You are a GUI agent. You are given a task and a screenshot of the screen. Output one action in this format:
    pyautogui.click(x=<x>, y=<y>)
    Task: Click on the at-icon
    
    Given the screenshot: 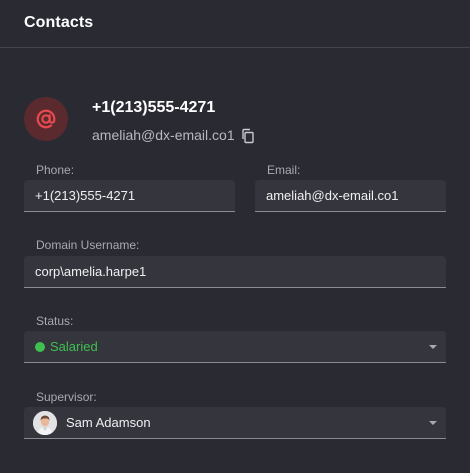 What is the action you would take?
    pyautogui.click(x=46, y=119)
    